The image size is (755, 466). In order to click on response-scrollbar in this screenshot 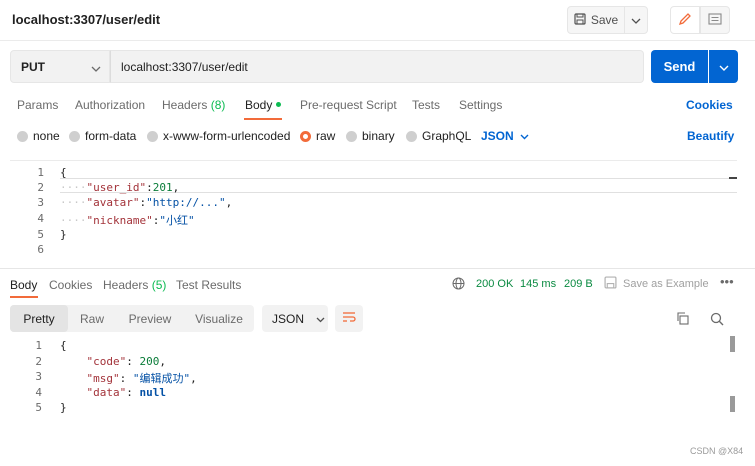, I will do `click(733, 376)`.